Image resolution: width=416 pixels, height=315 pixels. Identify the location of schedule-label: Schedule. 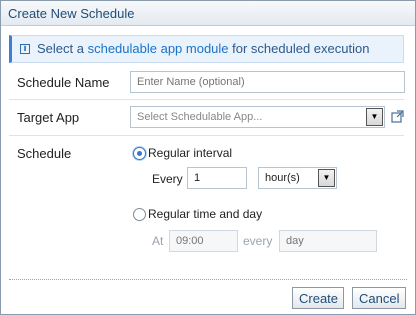
(44, 153).